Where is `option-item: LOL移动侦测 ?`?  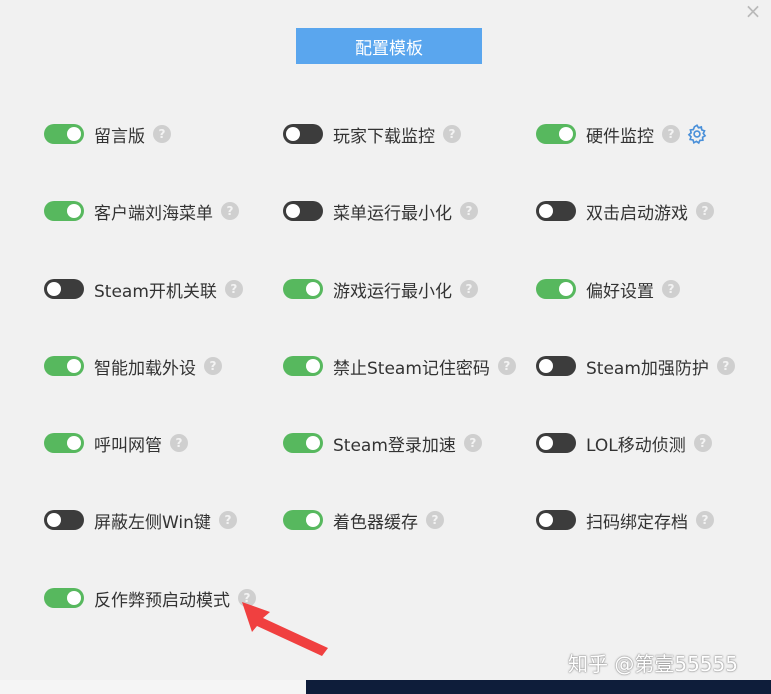 option-item: LOL移动侦测 ? is located at coordinates (624, 443).